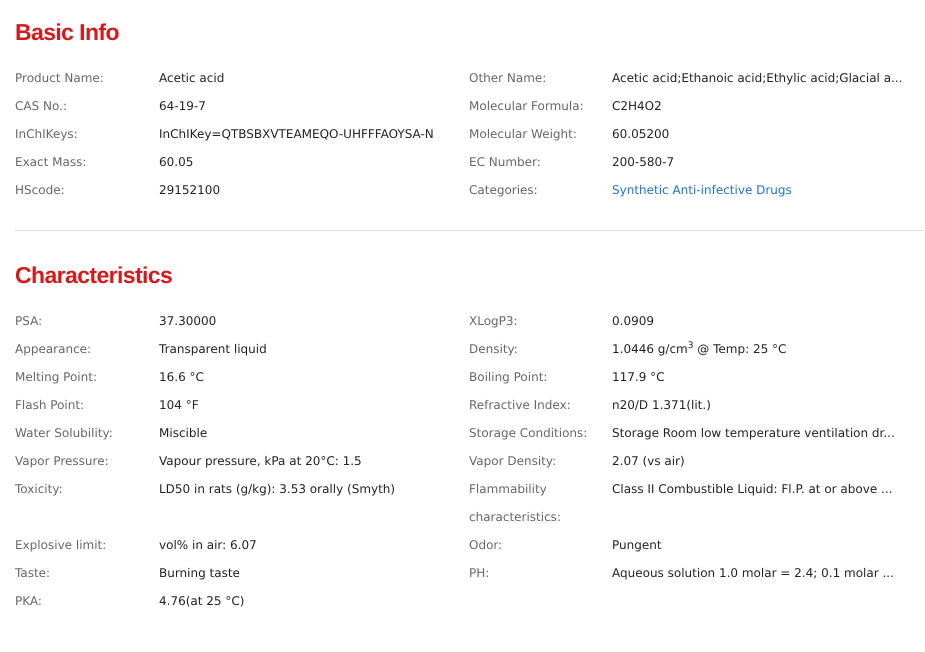 Image resolution: width=925 pixels, height=652 pixels. Describe the element at coordinates (494, 321) in the screenshot. I see `field-label: XLogP3:` at that location.